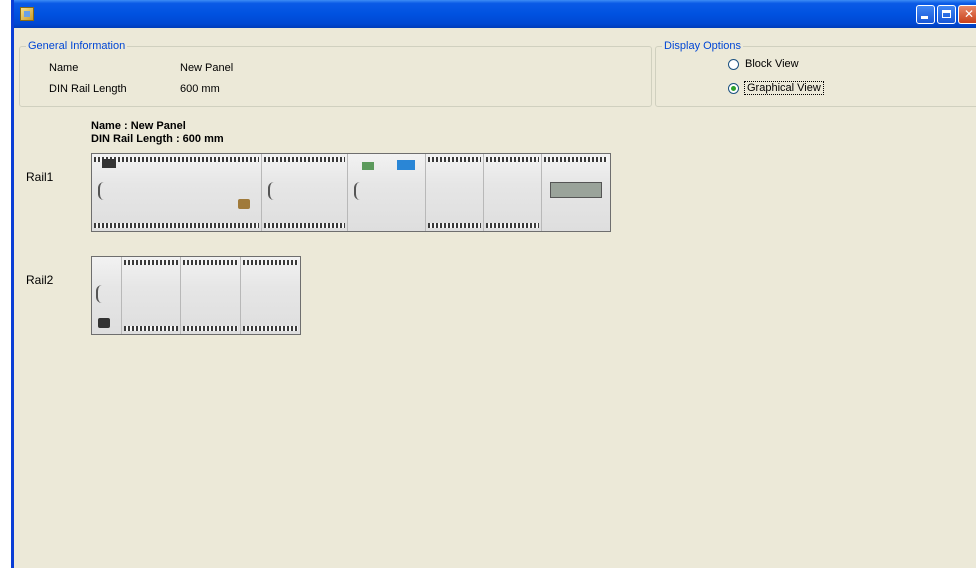 This screenshot has height=568, width=976. I want to click on rail1-graphic, so click(351, 192).